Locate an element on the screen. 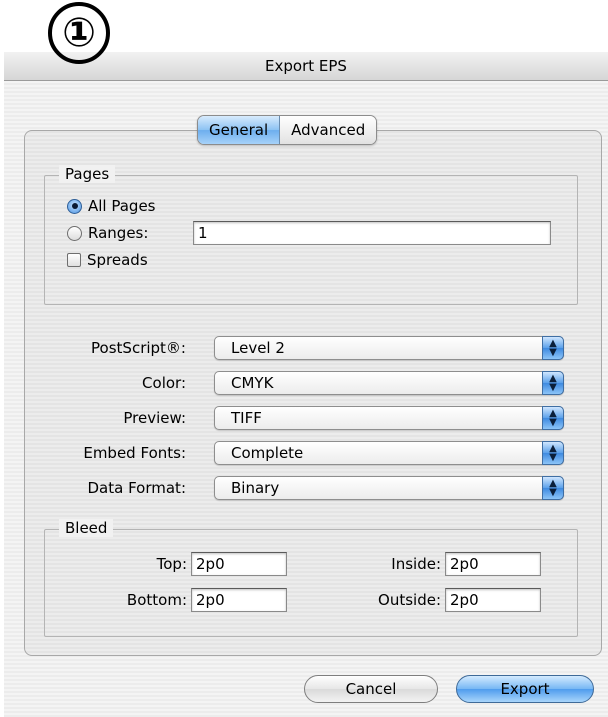 This screenshot has width=608, height=717. ranges-option: Ranges: is located at coordinates (107, 233).